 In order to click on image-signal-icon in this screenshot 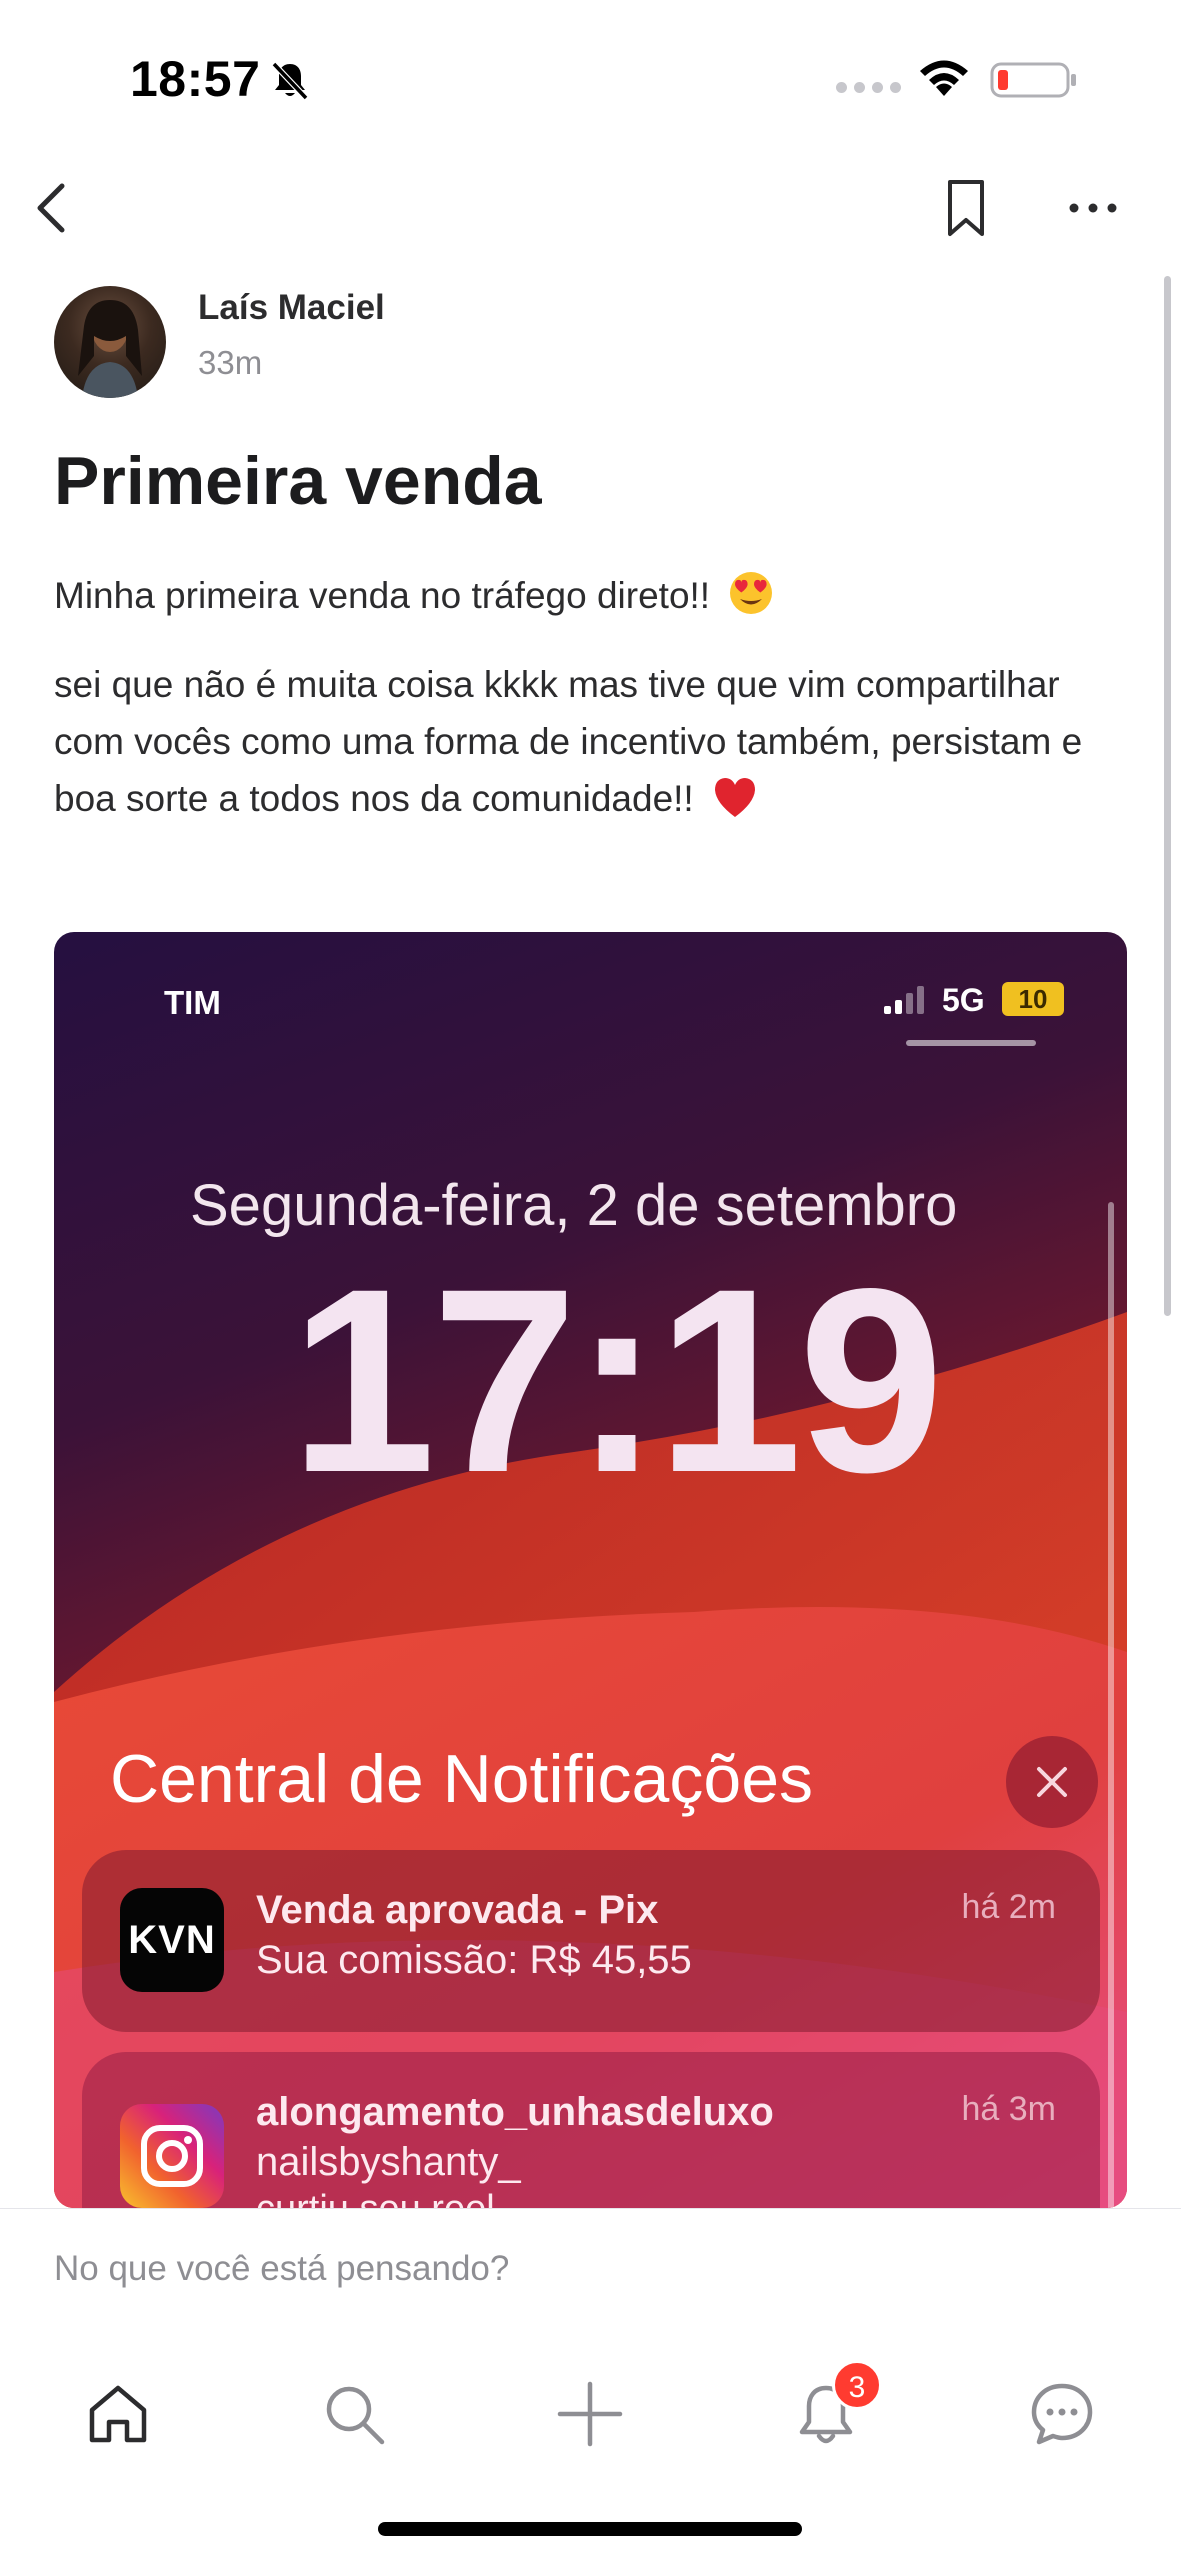, I will do `click(904, 1000)`.